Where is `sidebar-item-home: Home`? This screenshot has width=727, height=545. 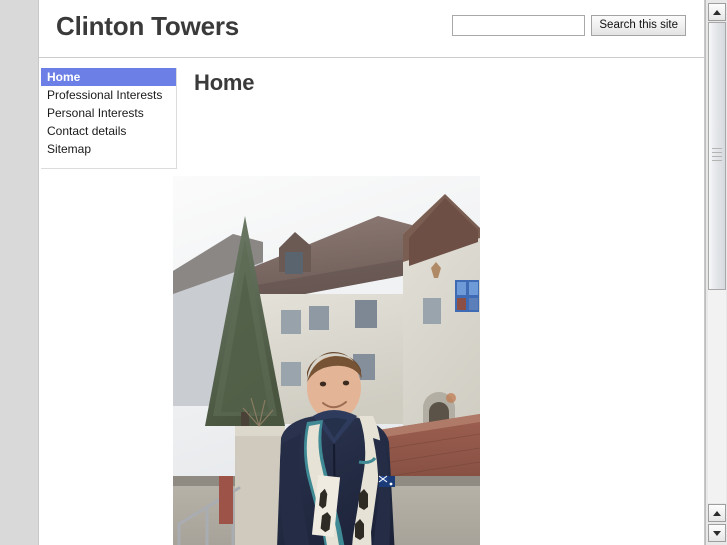
sidebar-item-home: Home is located at coordinates (108, 77).